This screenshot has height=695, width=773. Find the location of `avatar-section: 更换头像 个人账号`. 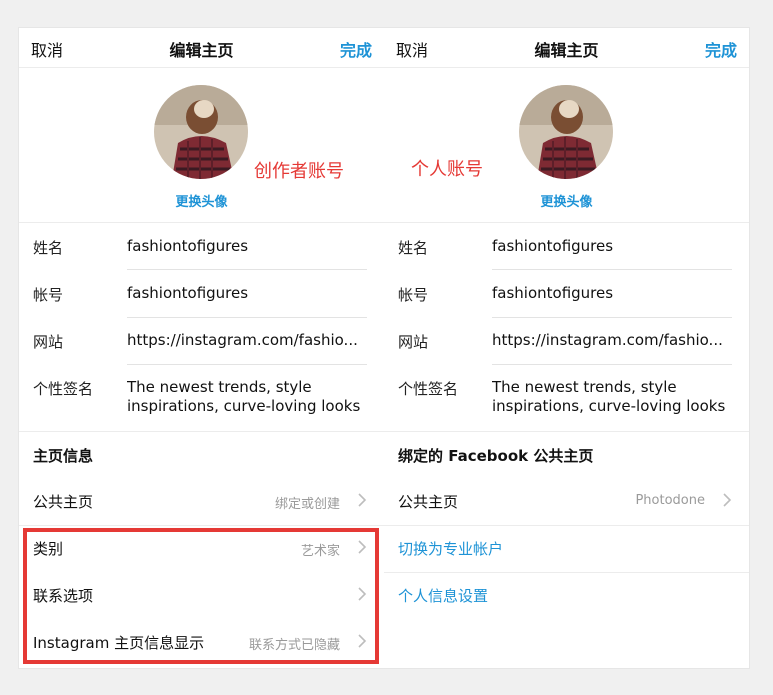

avatar-section: 更换头像 个人账号 is located at coordinates (566, 145).